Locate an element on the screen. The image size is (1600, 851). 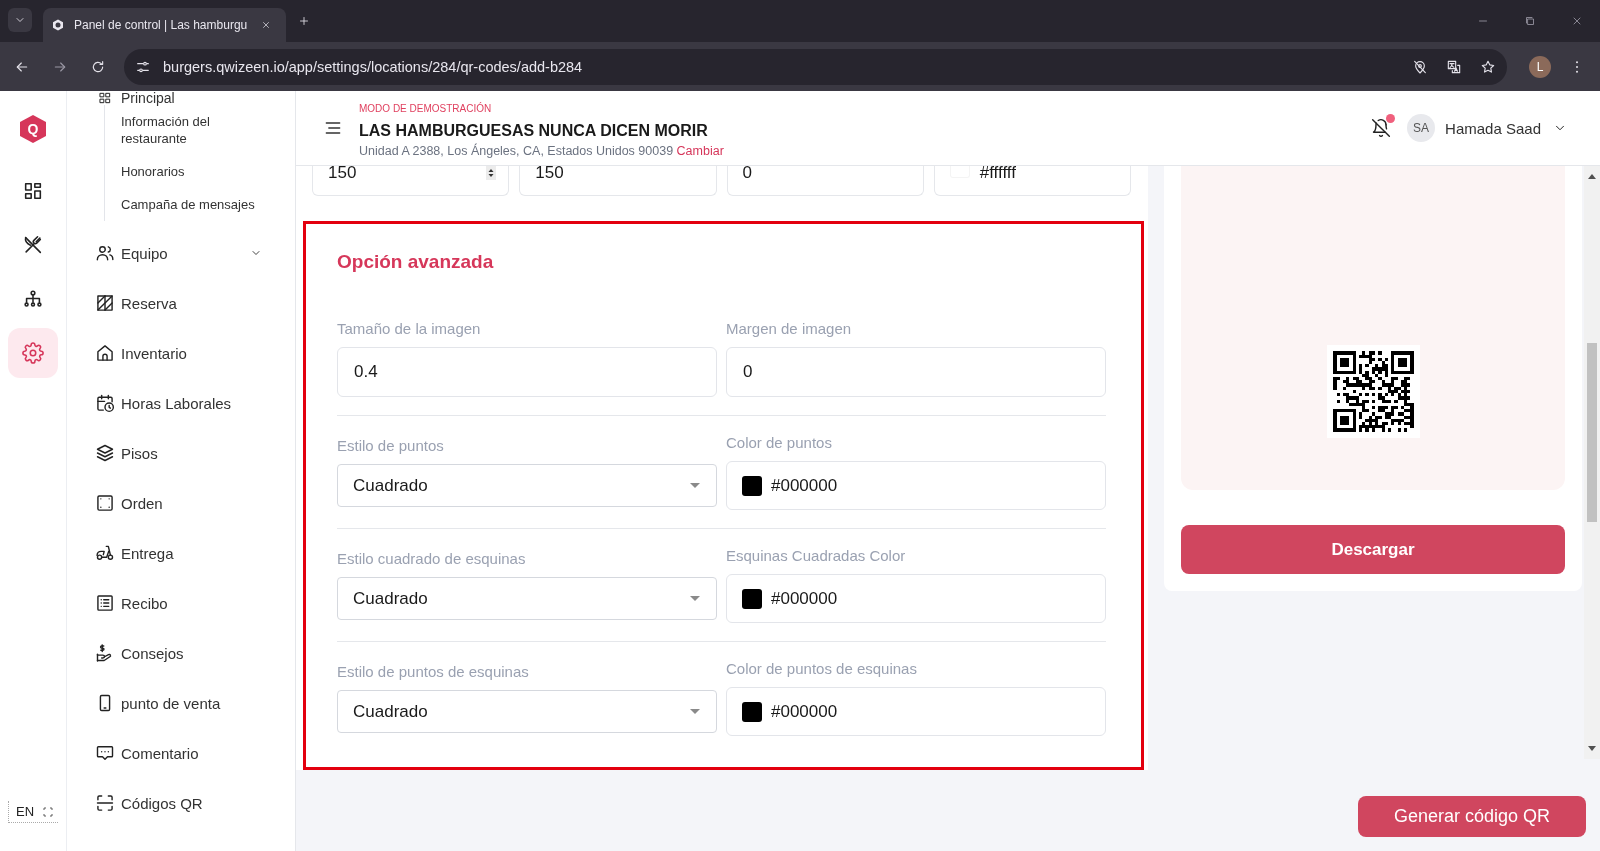
qr-code-icon is located at coordinates (1373, 391).